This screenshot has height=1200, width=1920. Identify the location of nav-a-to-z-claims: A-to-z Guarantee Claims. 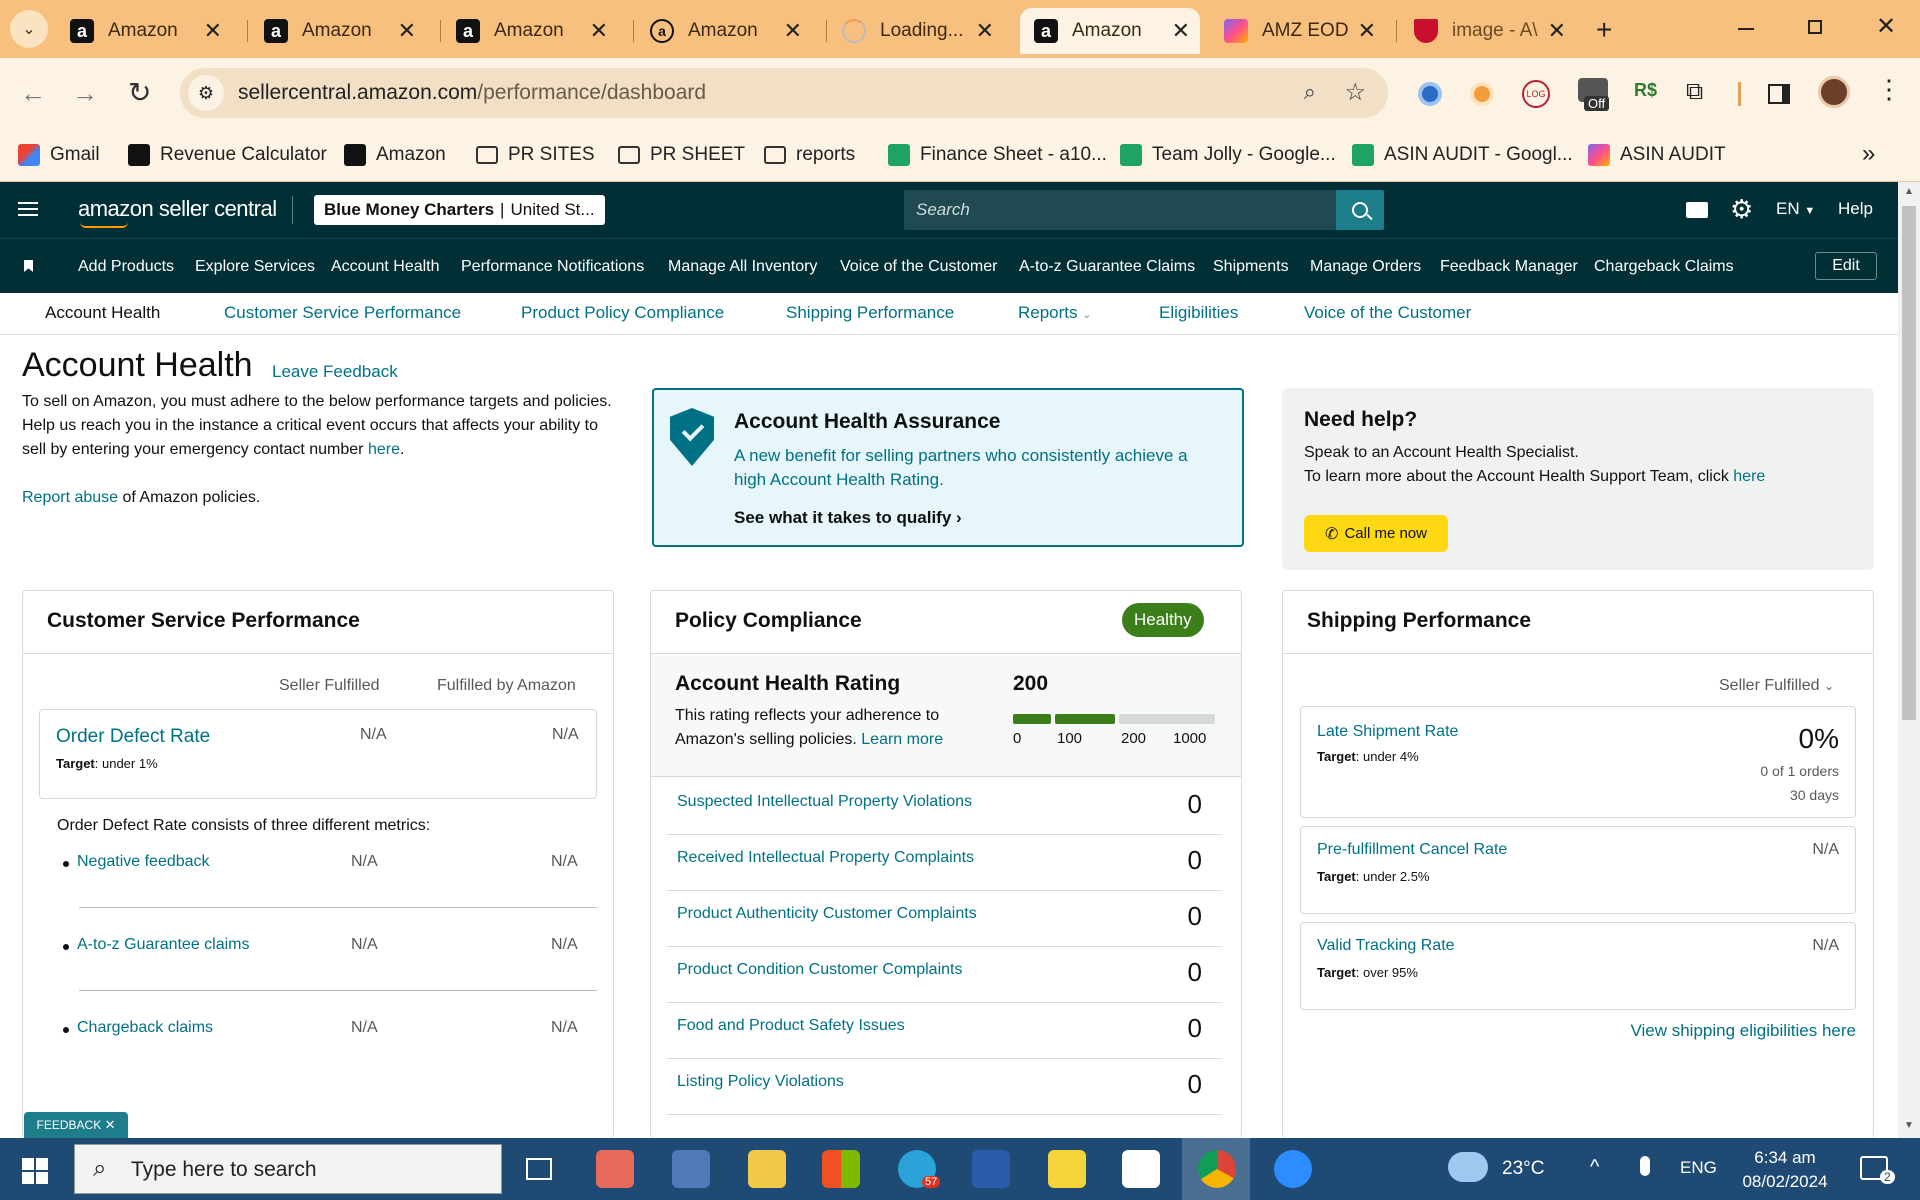
(1107, 266).